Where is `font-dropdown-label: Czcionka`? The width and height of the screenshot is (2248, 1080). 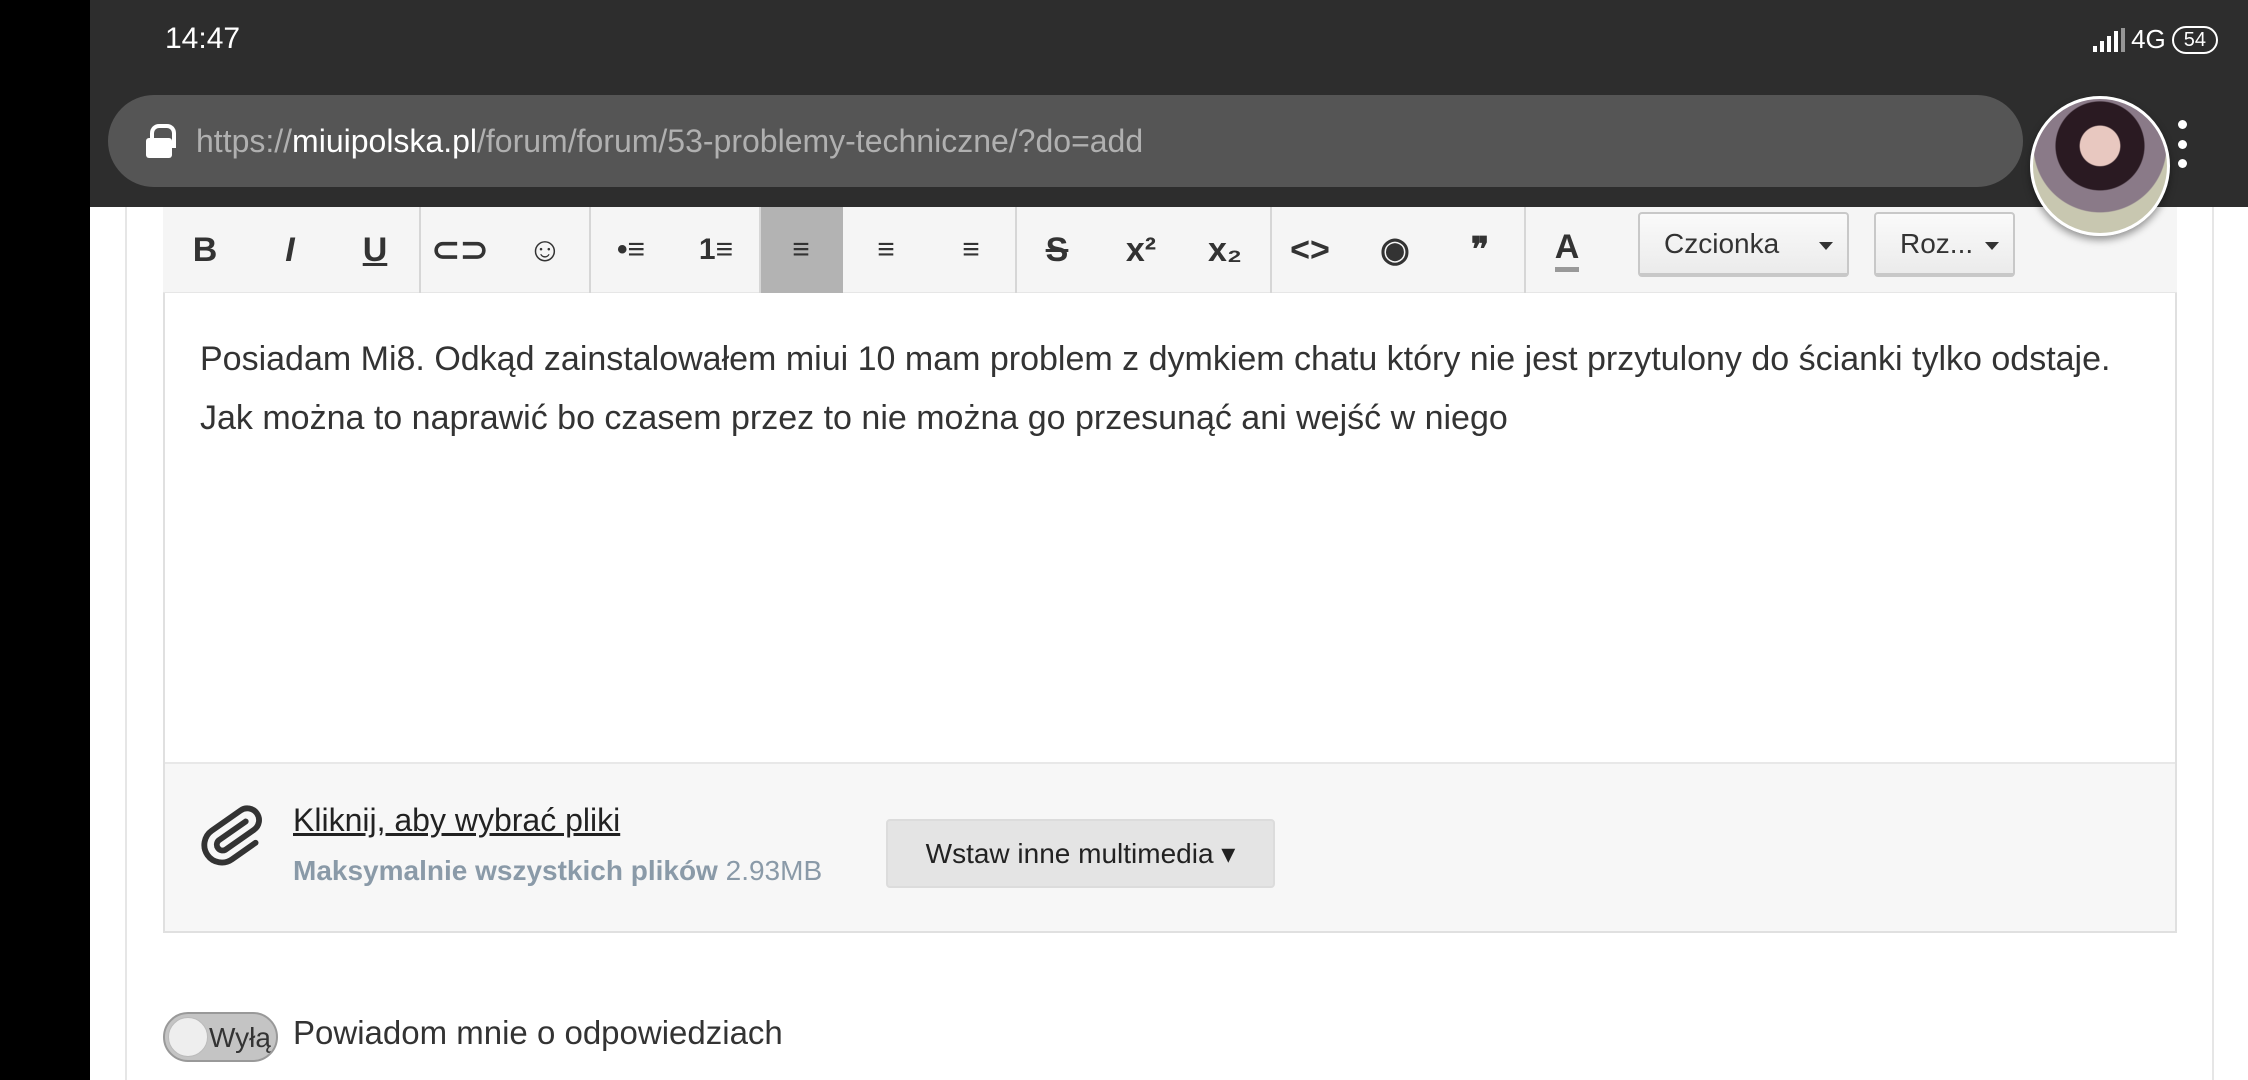 font-dropdown-label: Czcionka is located at coordinates (1722, 243).